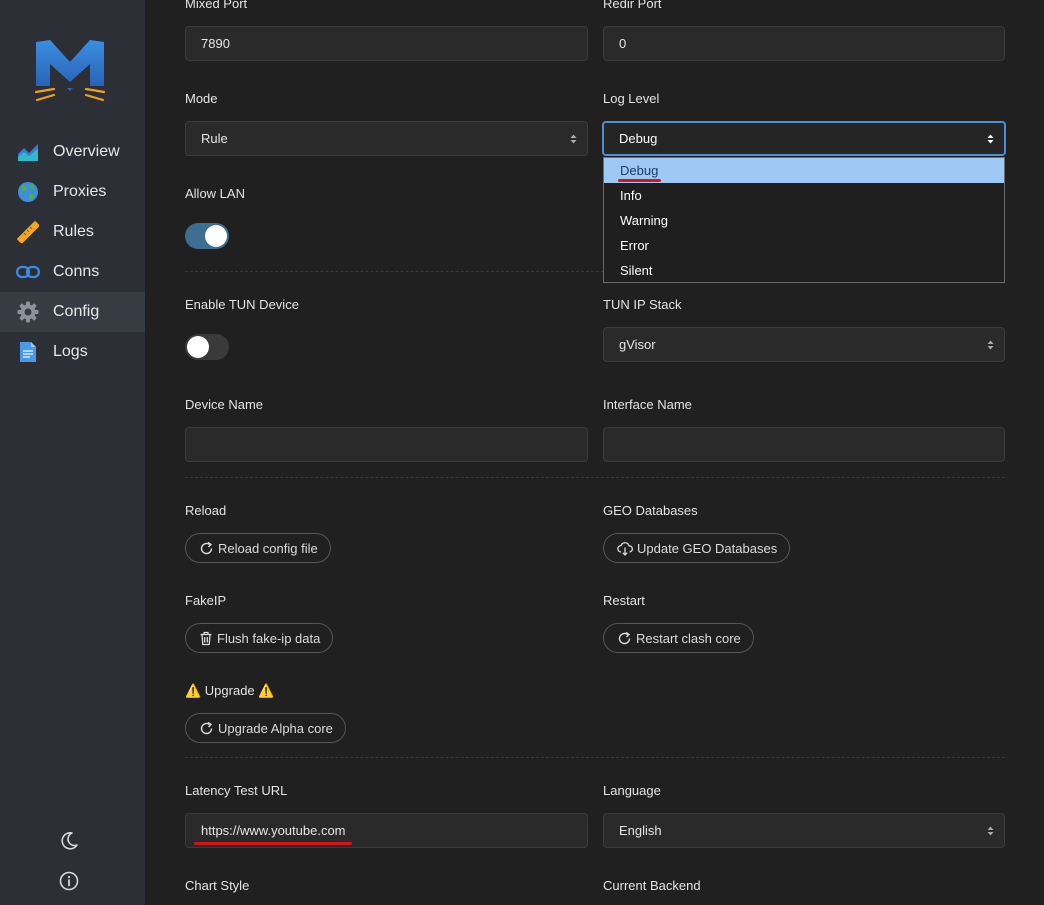 This screenshot has height=905, width=1044. Describe the element at coordinates (804, 43) in the screenshot. I see `redir-port-input: 0` at that location.